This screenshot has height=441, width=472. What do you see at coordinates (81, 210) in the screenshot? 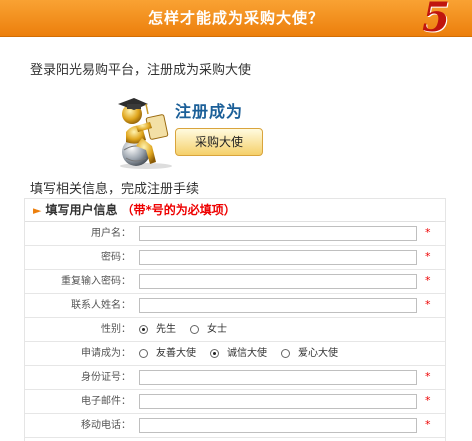
I see `form-title: 填写用户信息` at bounding box center [81, 210].